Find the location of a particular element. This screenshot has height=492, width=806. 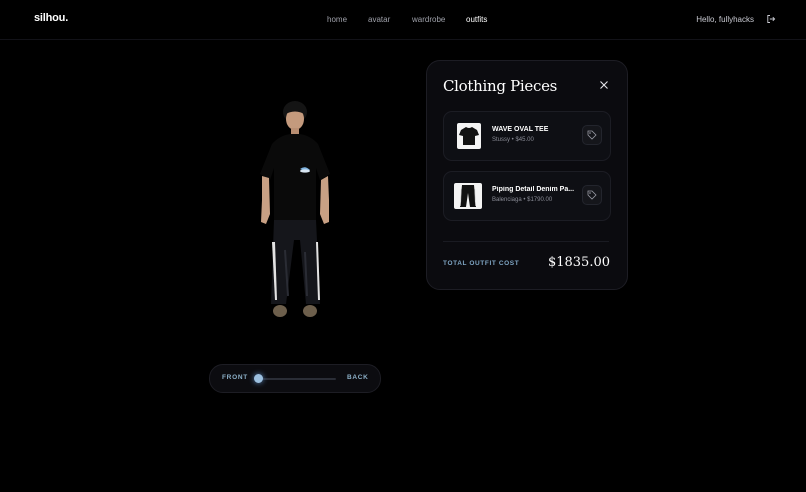

total-cost-label: TOTAL OUTFIT COST is located at coordinates (481, 263).